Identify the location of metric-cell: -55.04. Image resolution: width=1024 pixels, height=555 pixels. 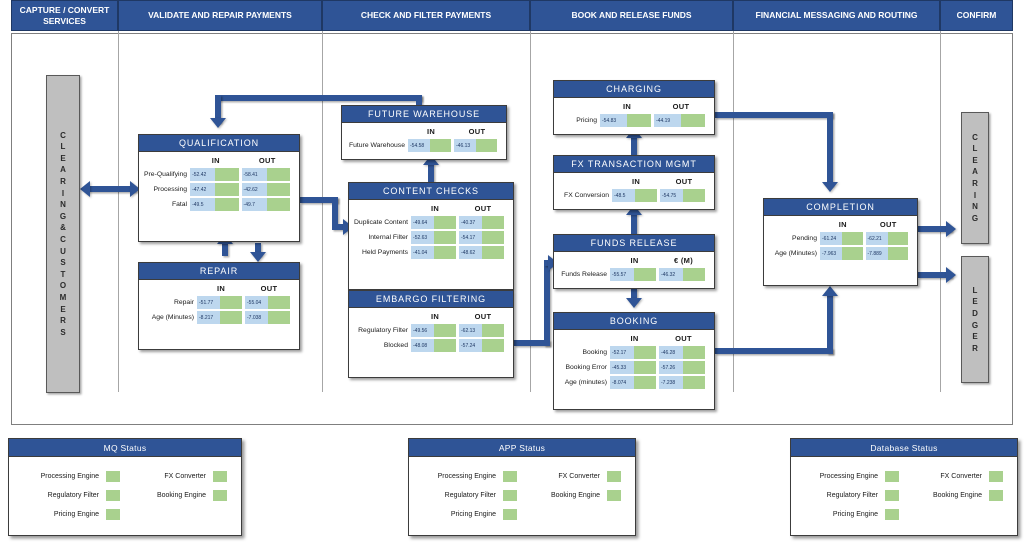
(269, 302).